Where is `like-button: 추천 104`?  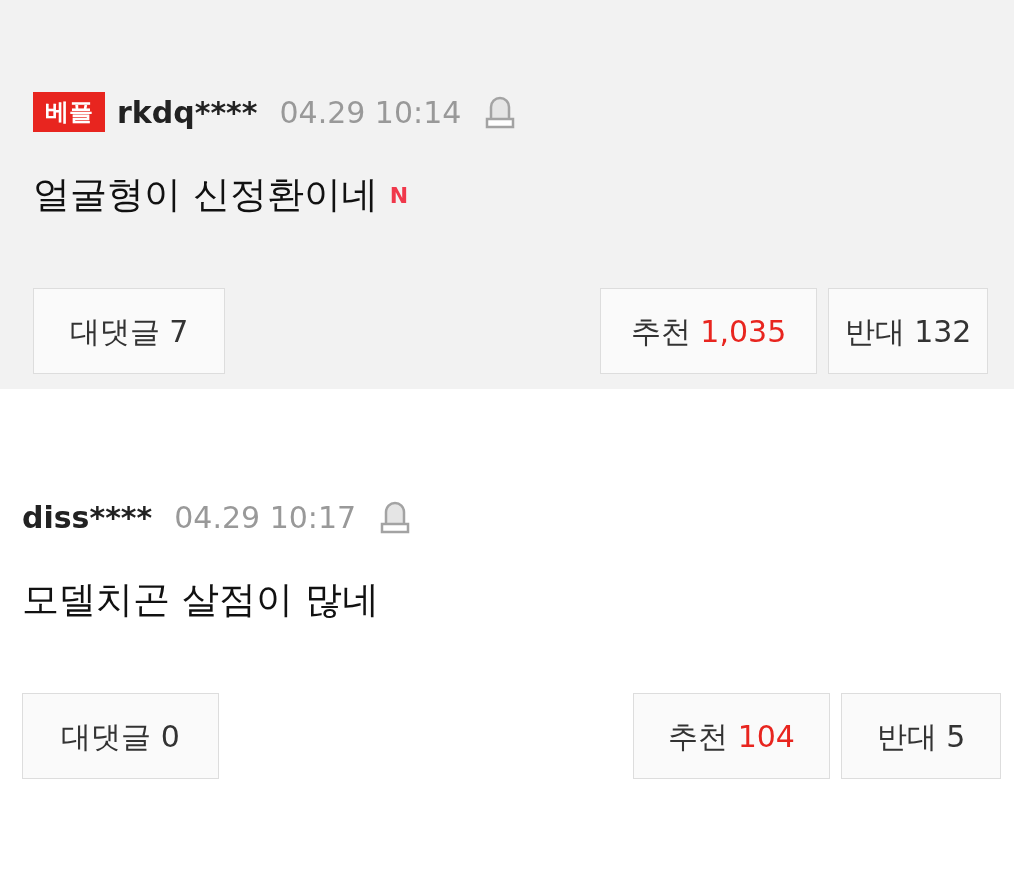
like-button: 추천 104 is located at coordinates (731, 736).